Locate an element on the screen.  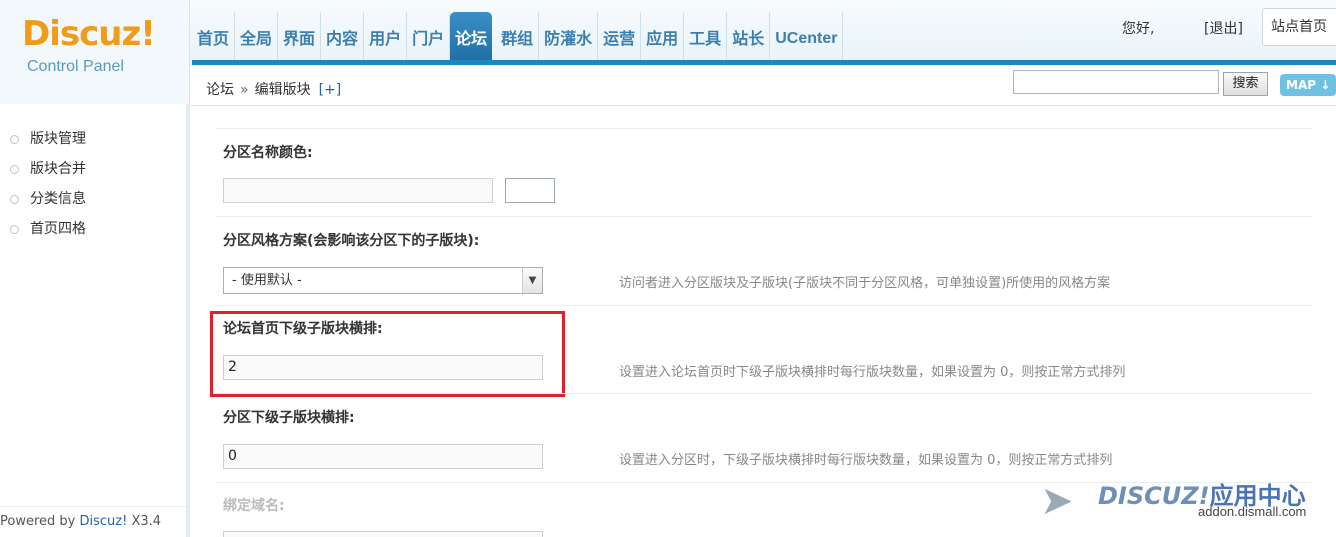
nav-ucenter: UCenter is located at coordinates (807, 37).